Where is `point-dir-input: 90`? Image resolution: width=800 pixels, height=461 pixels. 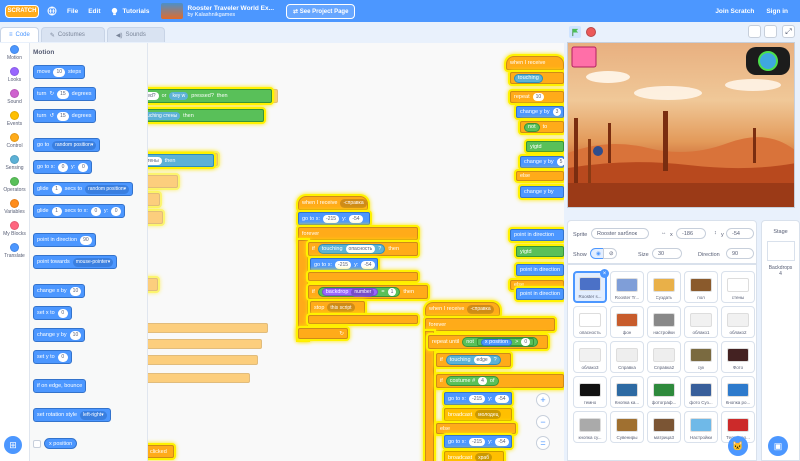
point-dir-input: 90 is located at coordinates (86, 240).